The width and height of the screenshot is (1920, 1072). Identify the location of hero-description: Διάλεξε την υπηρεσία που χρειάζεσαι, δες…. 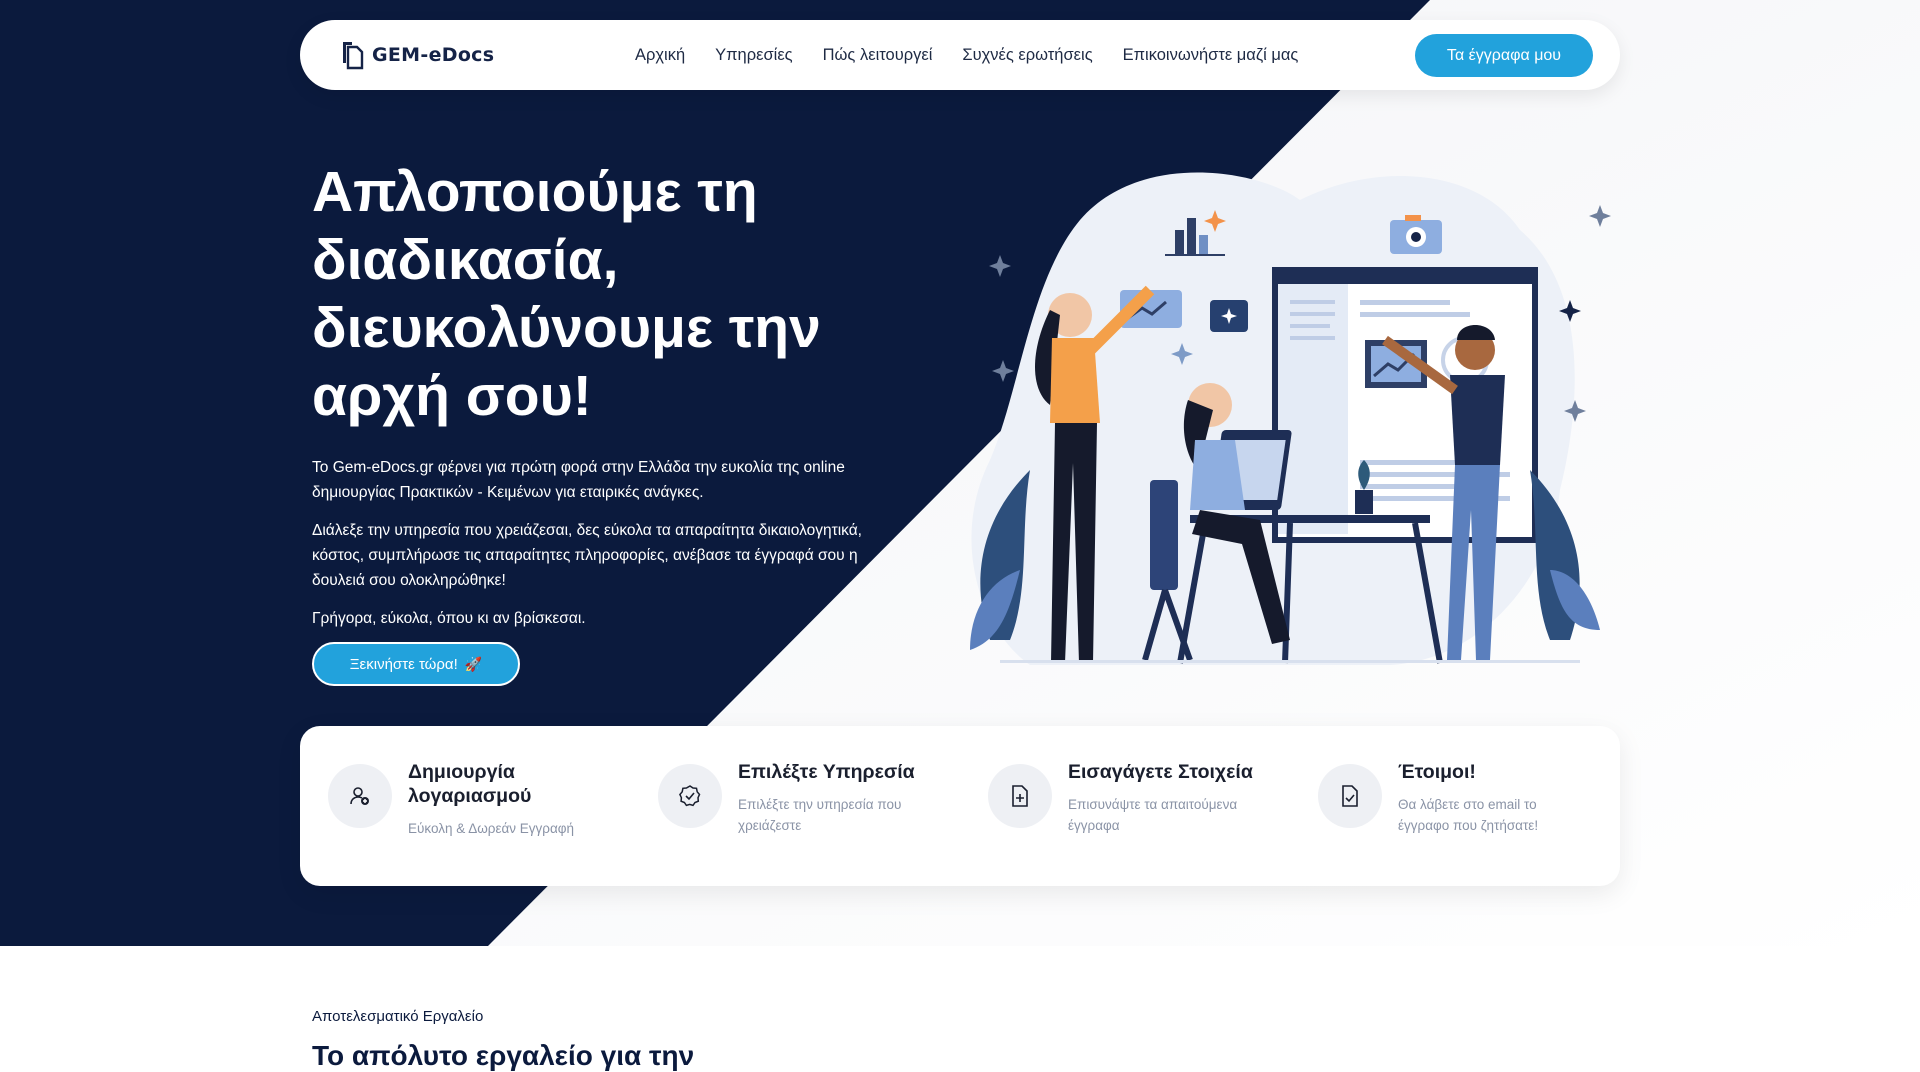
(587, 555).